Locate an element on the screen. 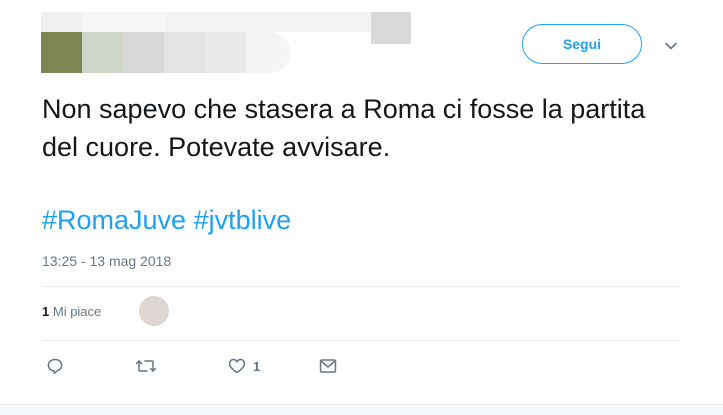  hashtag-list: #RomaJuve #jvtblive is located at coordinates (166, 220).